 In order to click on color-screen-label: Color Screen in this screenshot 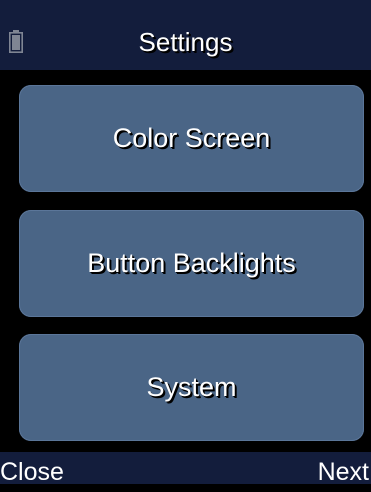, I will do `click(191, 138)`.